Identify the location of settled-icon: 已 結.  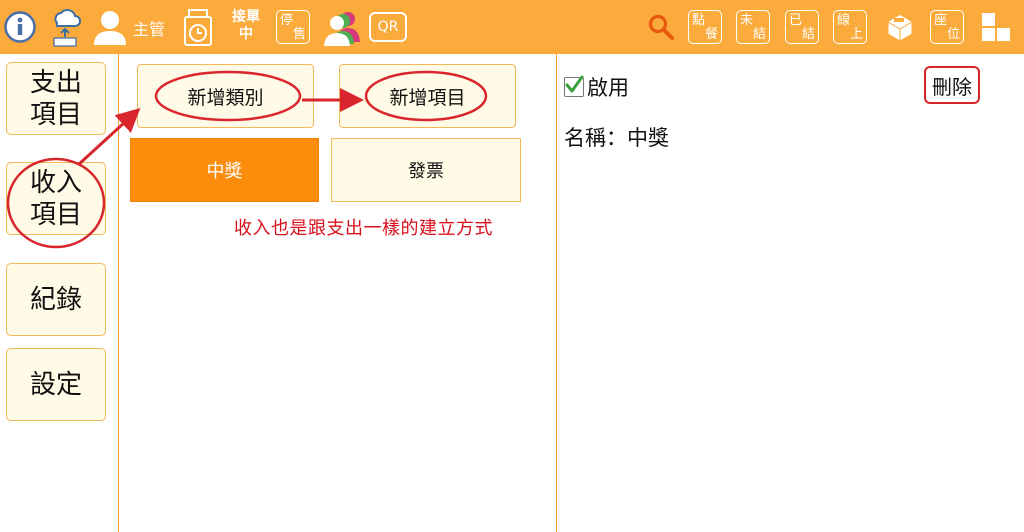
(802, 27).